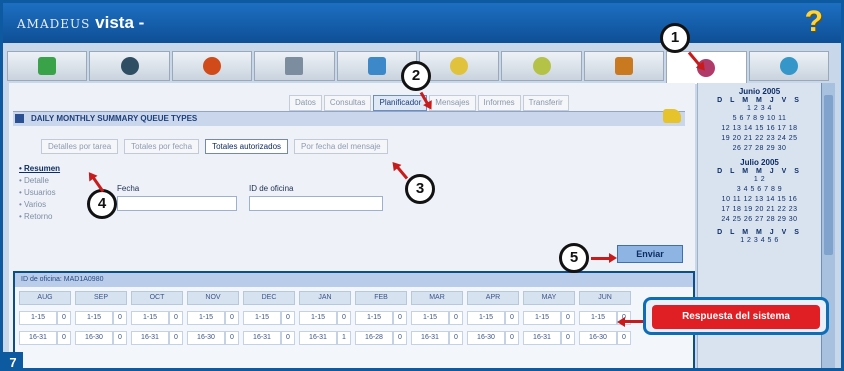  Describe the element at coordinates (499, 103) in the screenshot. I see `tab-informes: Informes` at that location.